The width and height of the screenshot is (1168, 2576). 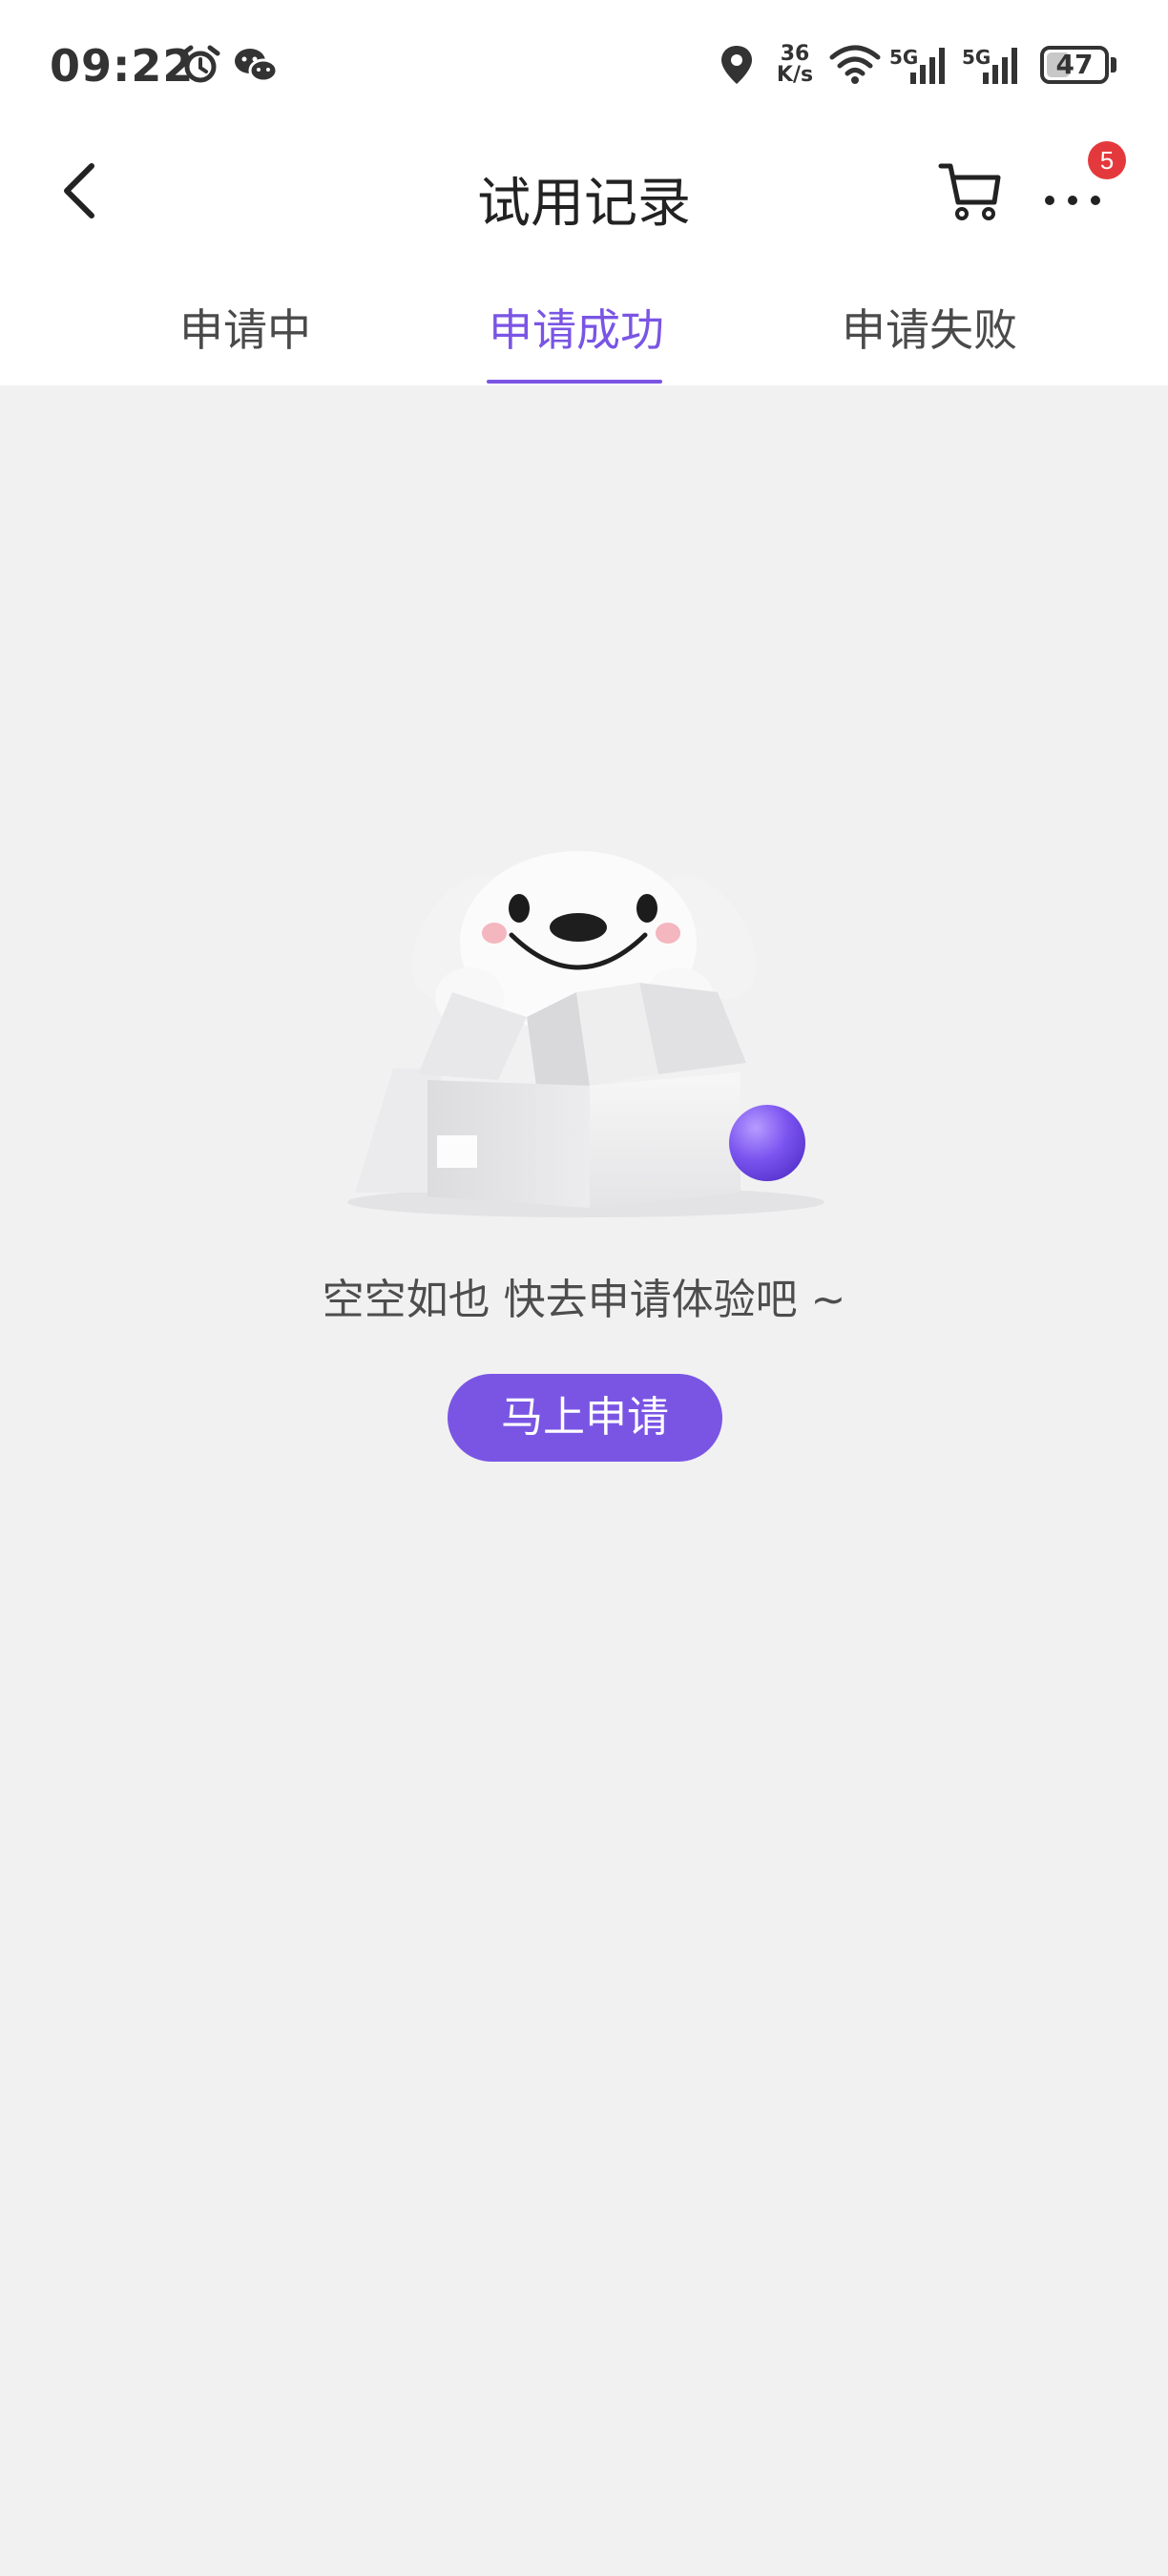 I want to click on net-speed: 36 K/s, so click(x=795, y=65).